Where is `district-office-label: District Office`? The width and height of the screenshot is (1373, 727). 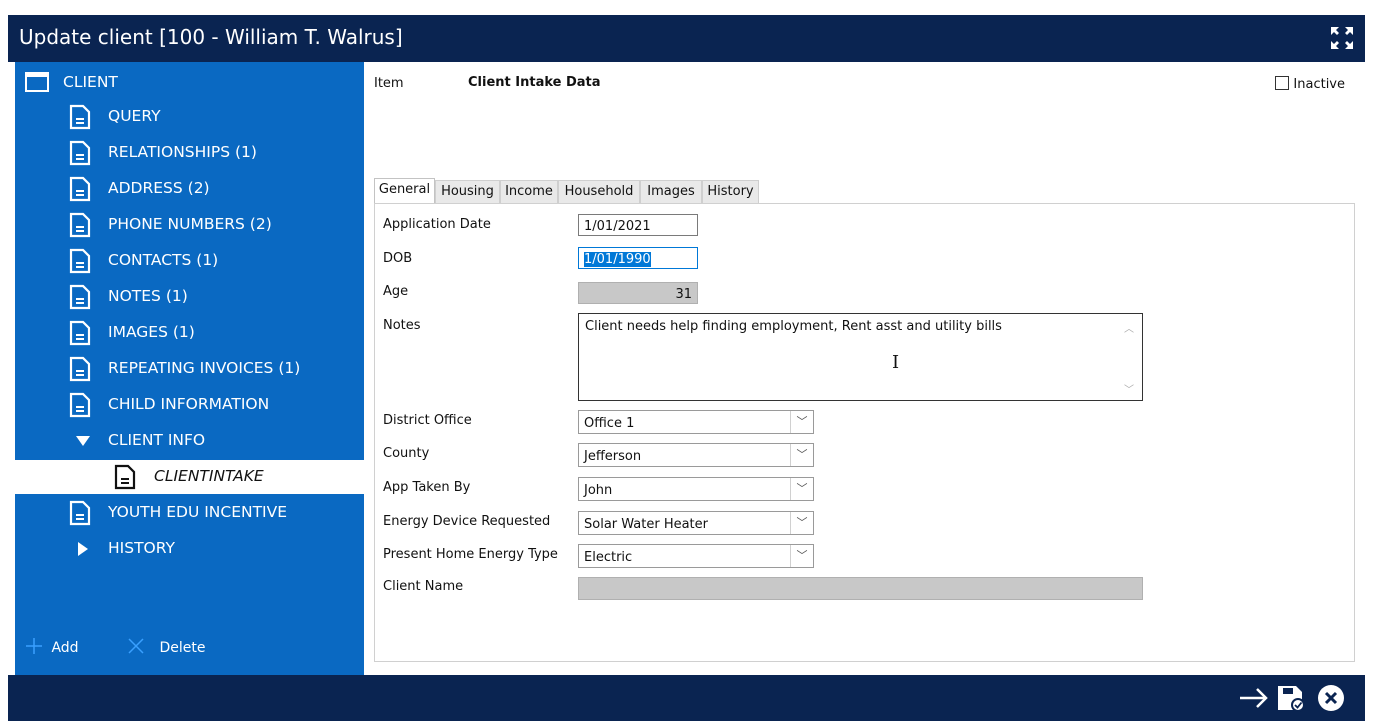
district-office-label: District Office is located at coordinates (427, 420).